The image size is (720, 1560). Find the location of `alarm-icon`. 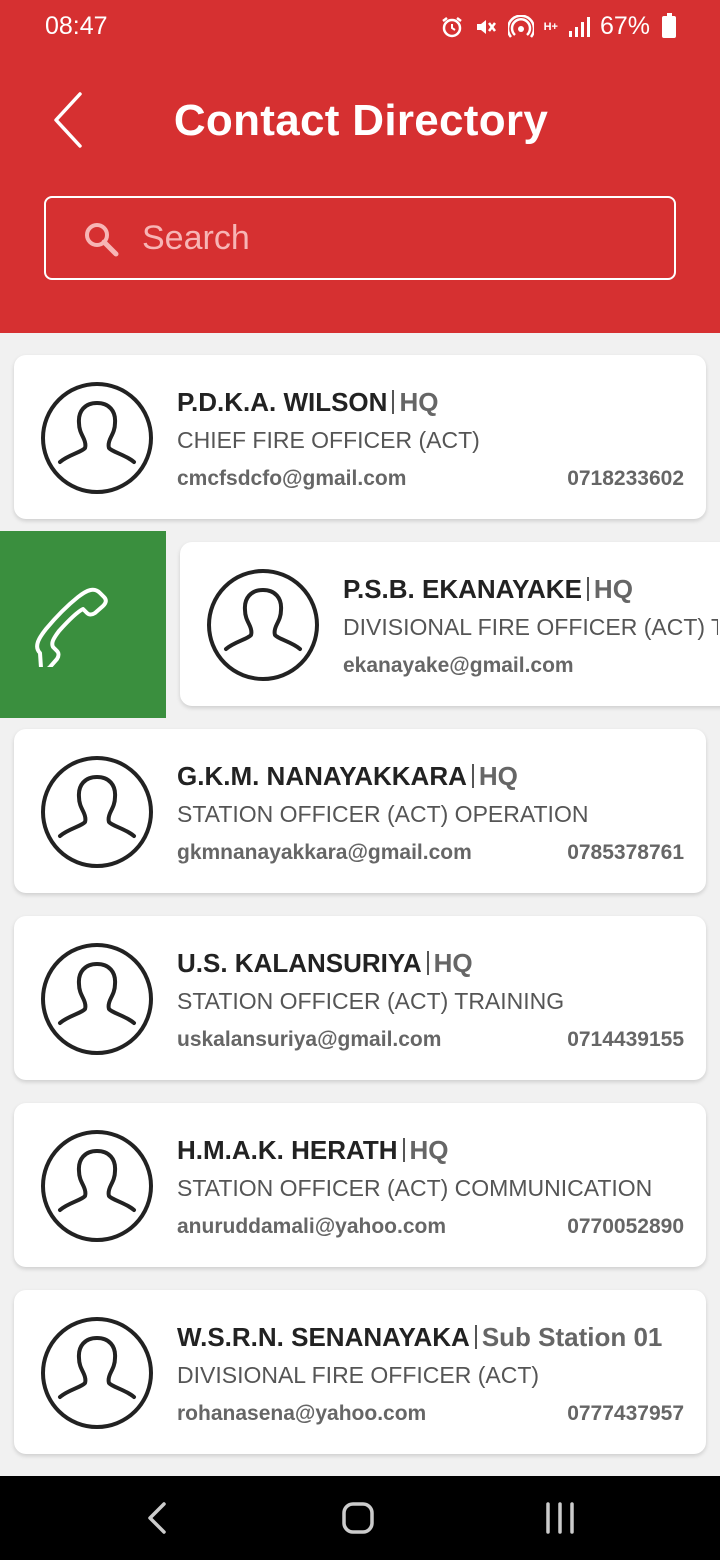

alarm-icon is located at coordinates (451, 26).